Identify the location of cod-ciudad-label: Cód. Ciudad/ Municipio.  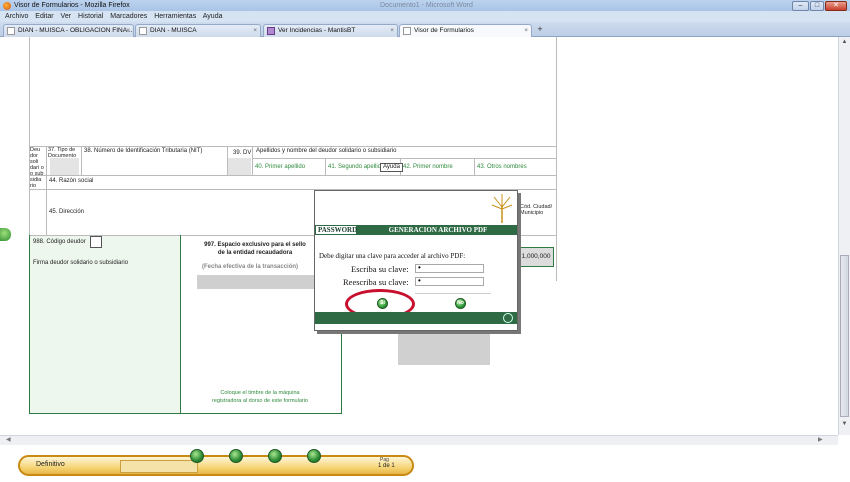
(536, 210).